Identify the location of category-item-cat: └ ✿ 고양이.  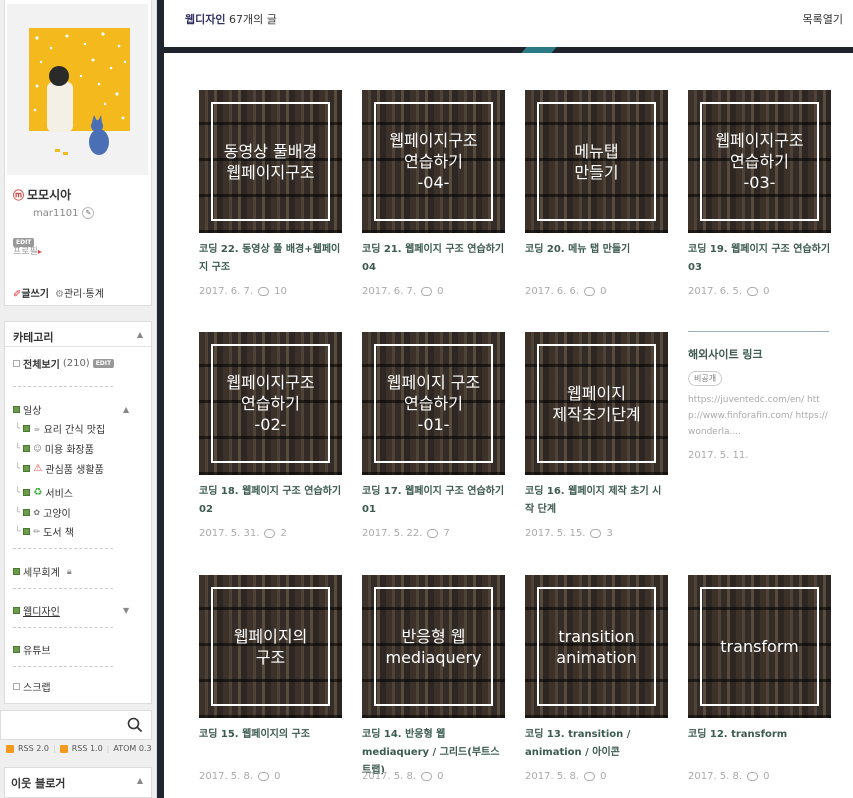
(43, 513).